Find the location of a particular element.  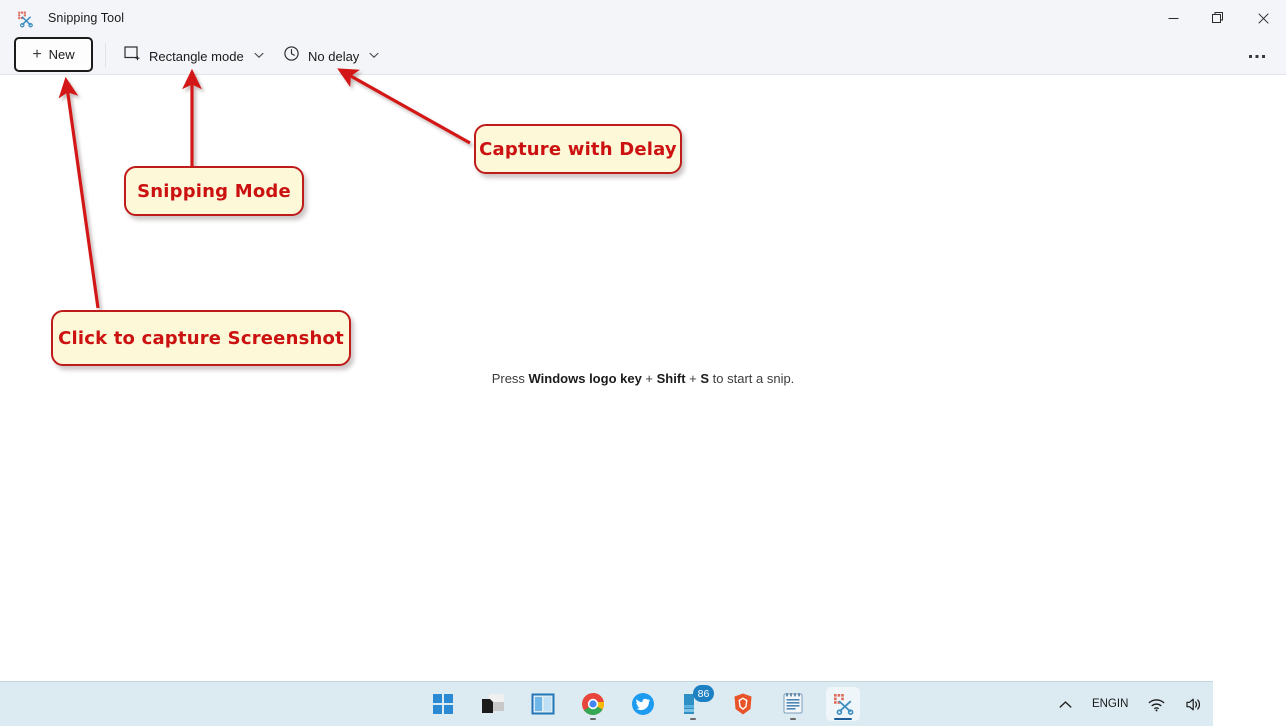

maximize-restore-button is located at coordinates (1218, 18).